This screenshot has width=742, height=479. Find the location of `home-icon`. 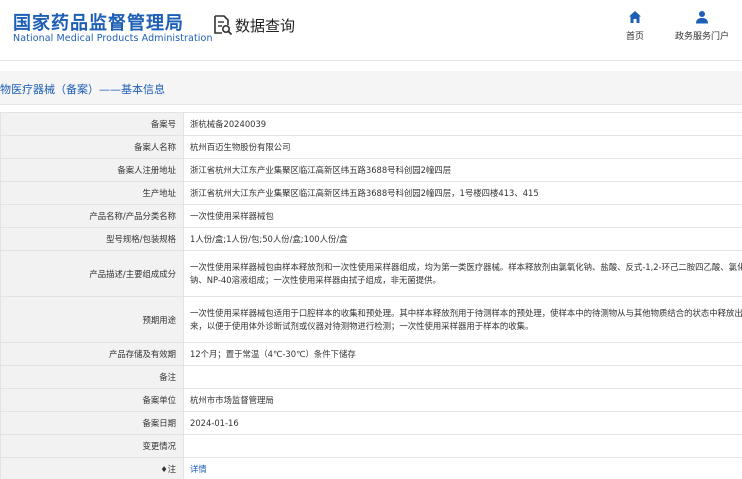

home-icon is located at coordinates (635, 17).